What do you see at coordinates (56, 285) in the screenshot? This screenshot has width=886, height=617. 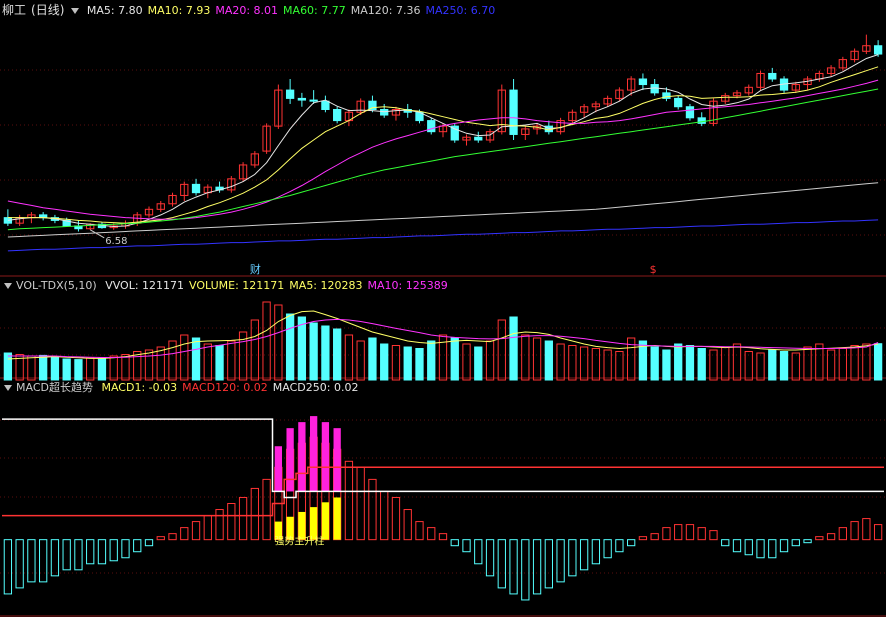 I see `volume-title: VOL-TDX(5,10)` at bounding box center [56, 285].